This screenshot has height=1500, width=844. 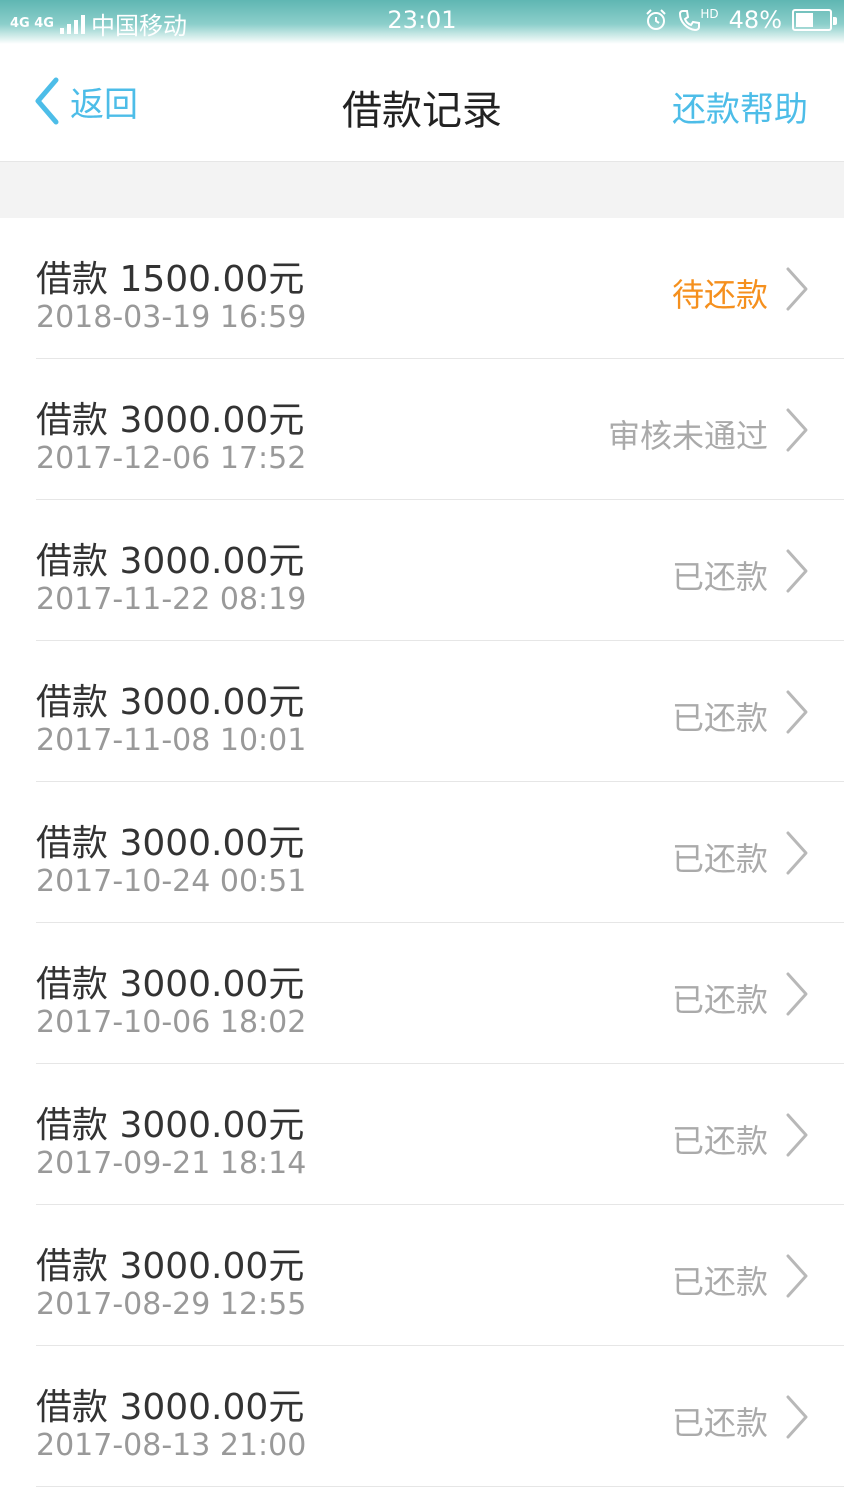 I want to click on hd-call-icon: HD, so click(x=698, y=19).